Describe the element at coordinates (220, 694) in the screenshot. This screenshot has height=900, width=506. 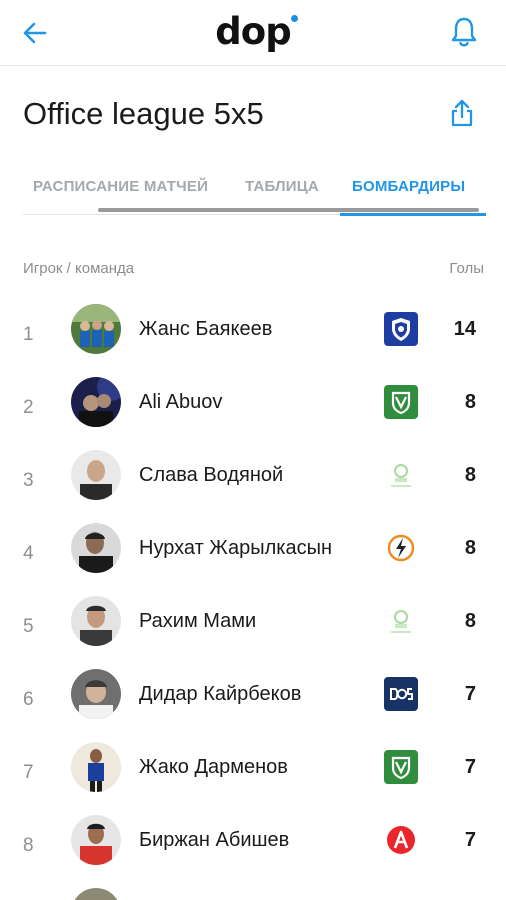
I see `player-name: Дидар Кайрбеков` at that location.